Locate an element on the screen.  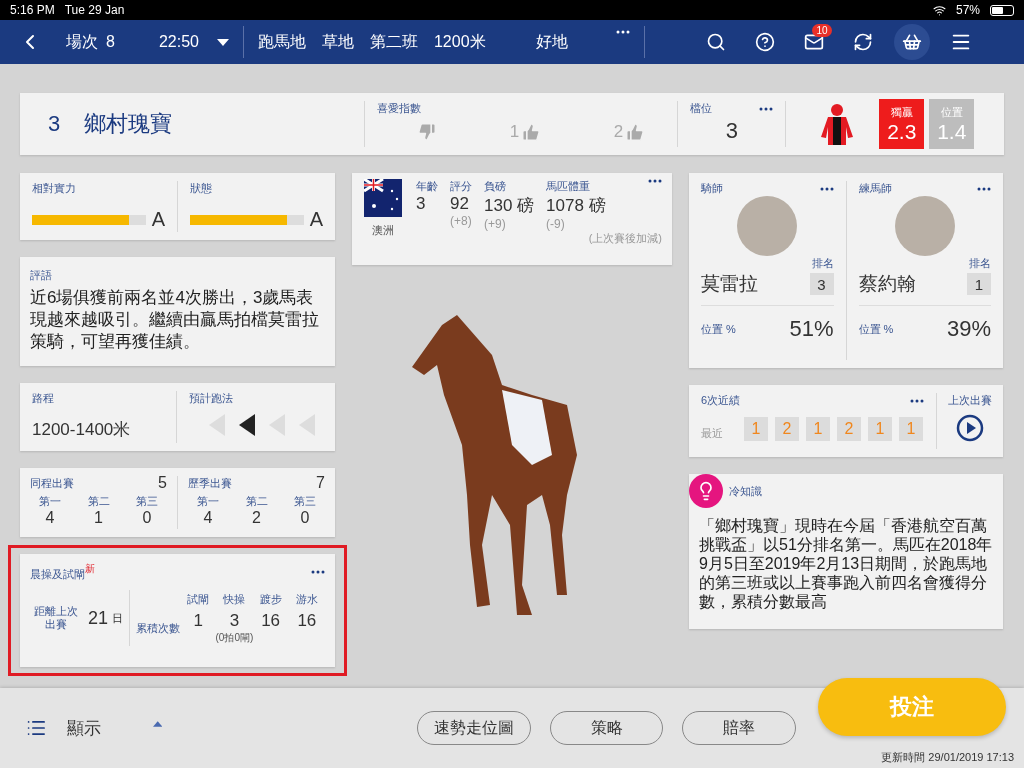
battery-icon is located at coordinates (1002, 10).